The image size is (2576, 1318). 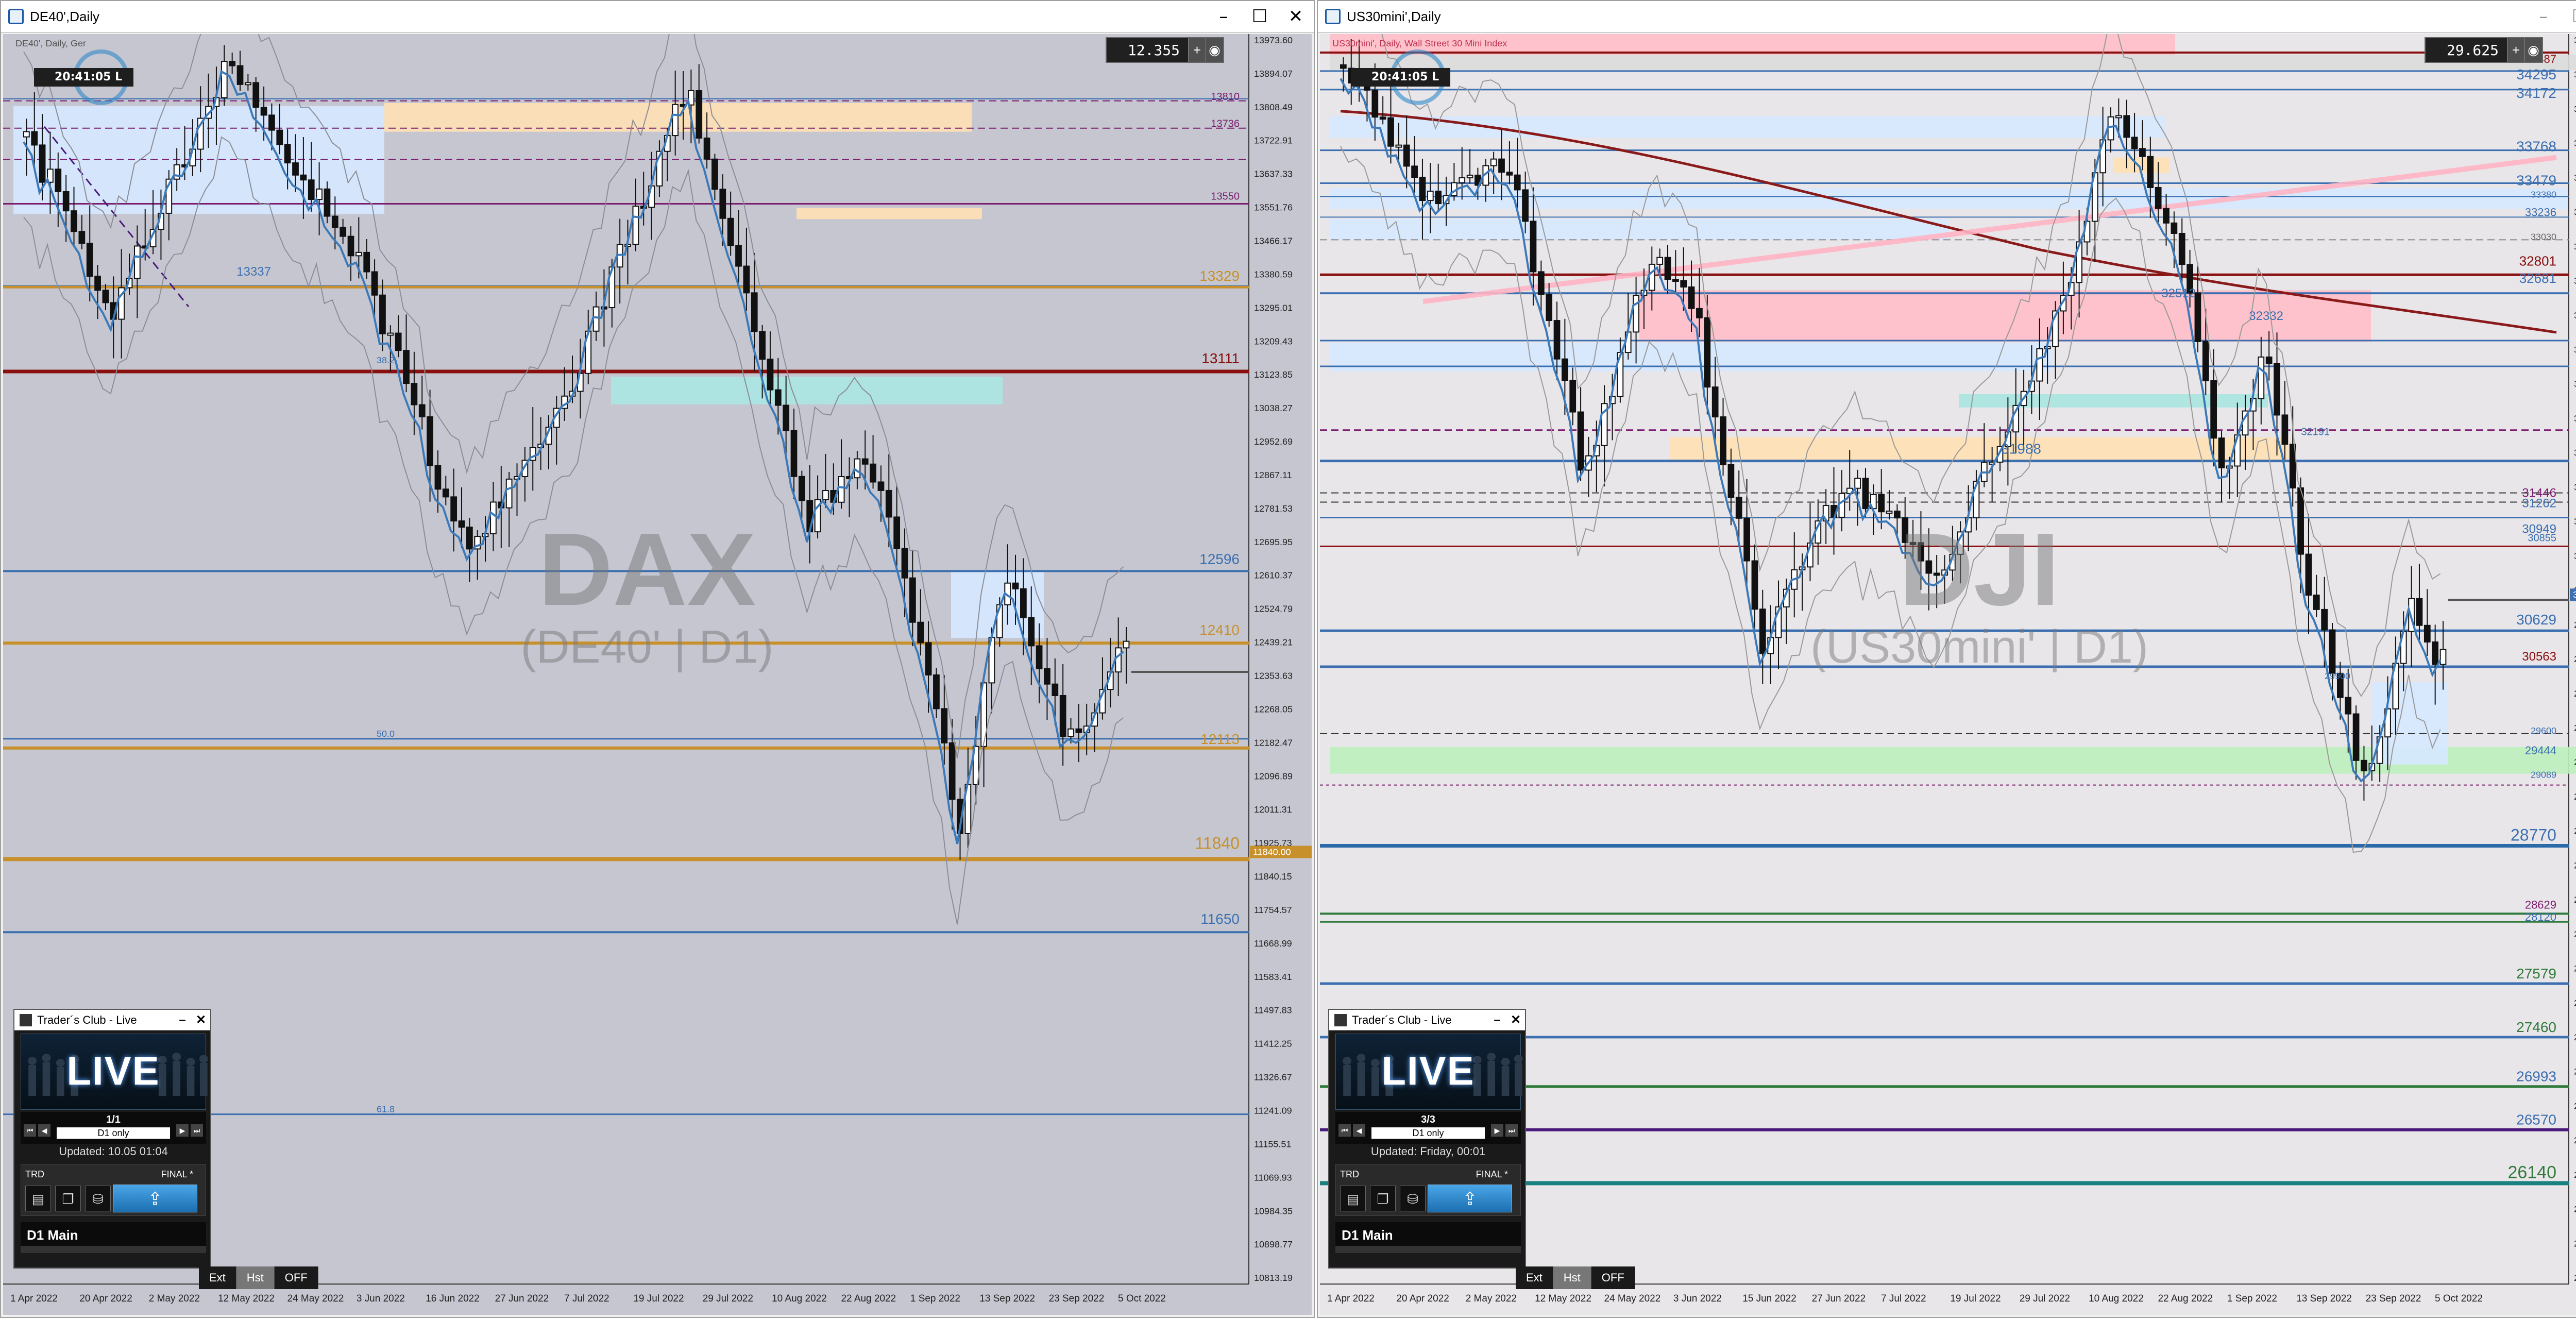 I want to click on date-tick-label: 12 May 2022, so click(x=1563, y=1299).